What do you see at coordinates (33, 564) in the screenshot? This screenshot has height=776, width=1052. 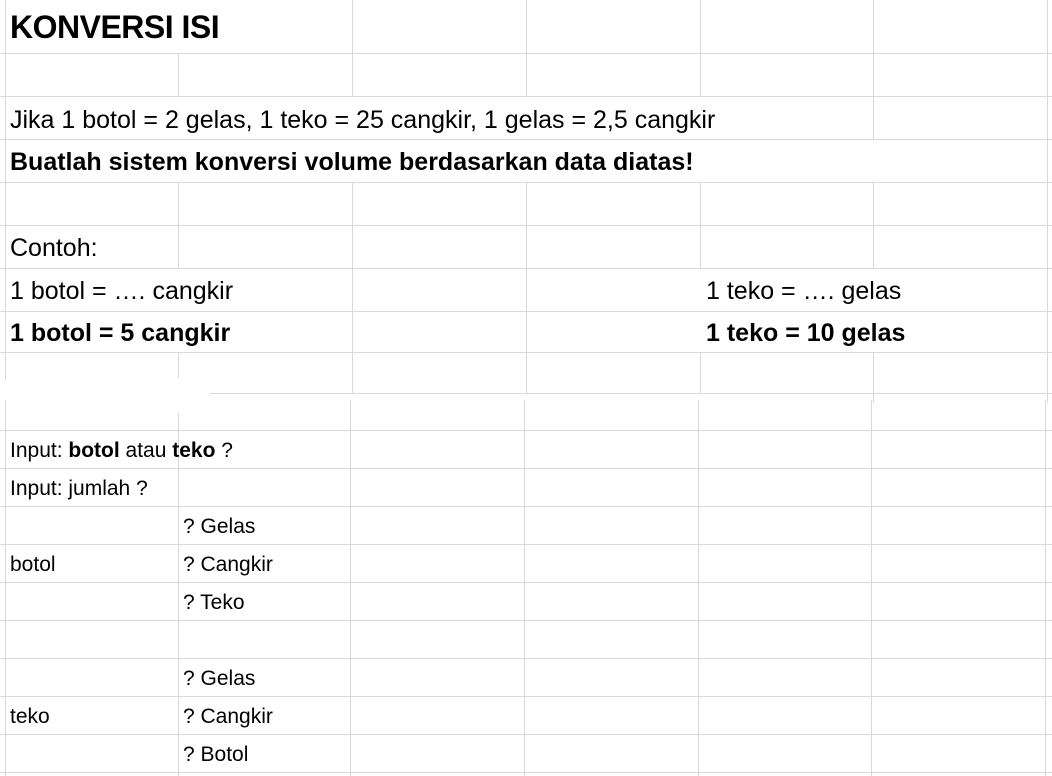 I see `botol-label: botol` at bounding box center [33, 564].